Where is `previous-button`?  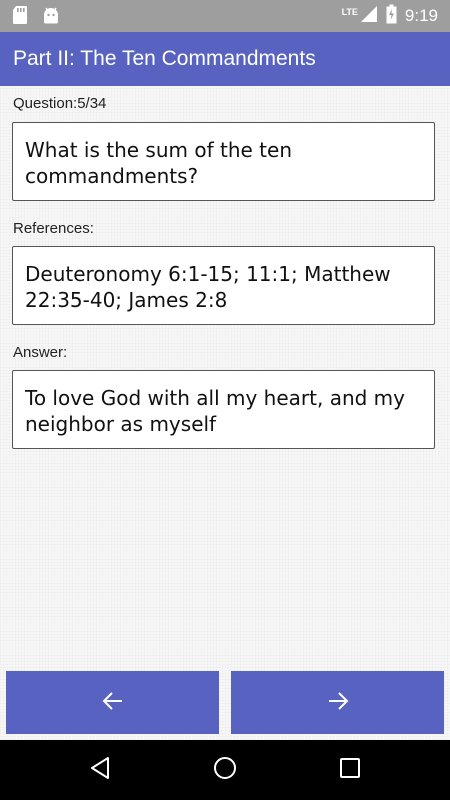 previous-button is located at coordinates (112, 702).